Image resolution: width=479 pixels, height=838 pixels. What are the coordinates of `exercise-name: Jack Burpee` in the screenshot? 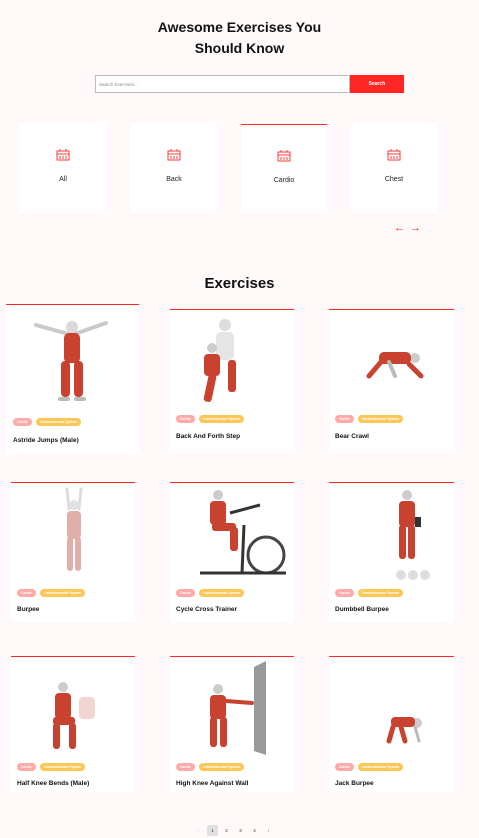 It's located at (354, 783).